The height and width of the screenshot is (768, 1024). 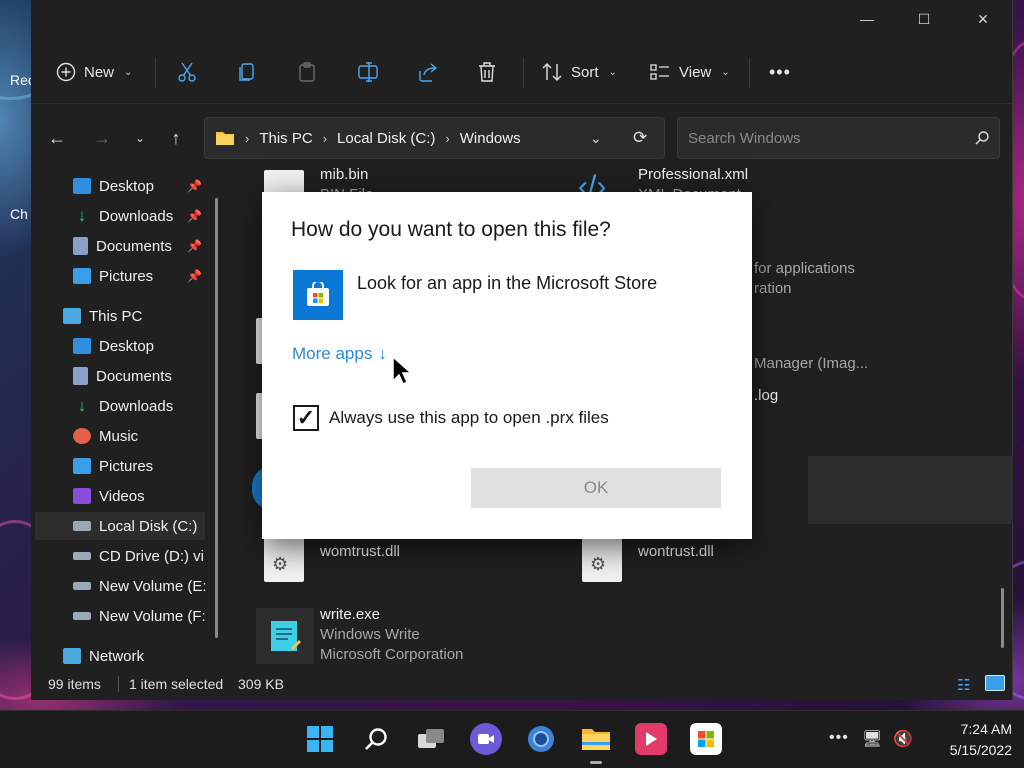 I want to click on address-dropdown-chevron-icon: ⌄, so click(x=596, y=138).